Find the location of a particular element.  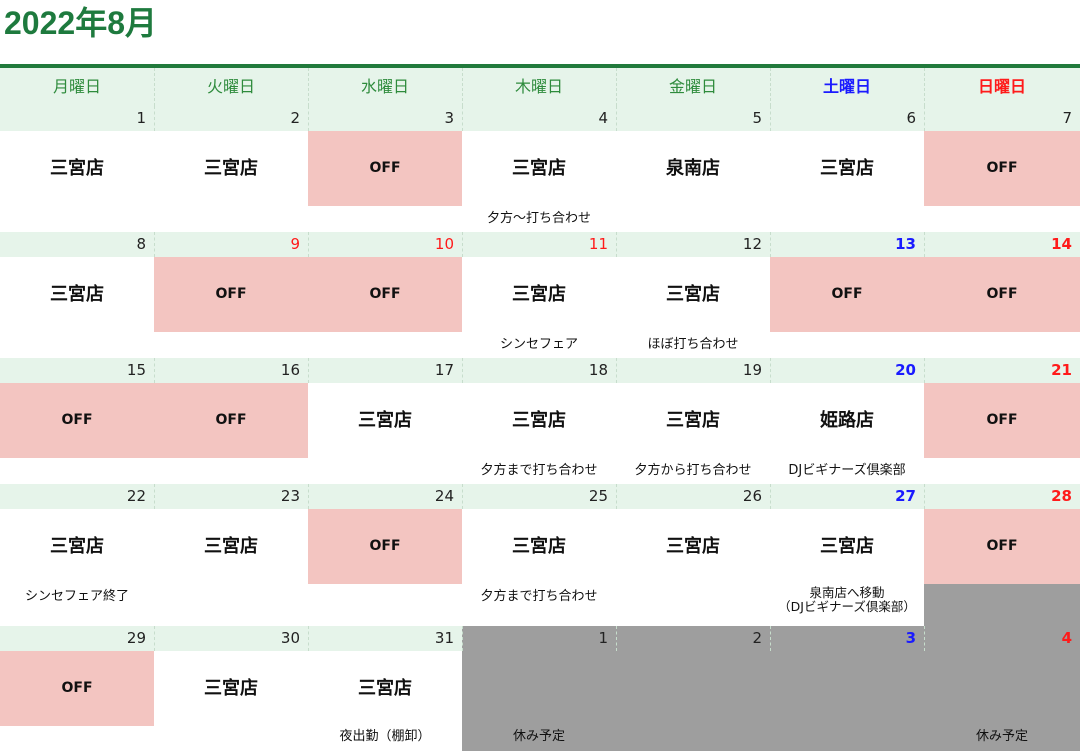

day-number: 9 is located at coordinates (295, 244).